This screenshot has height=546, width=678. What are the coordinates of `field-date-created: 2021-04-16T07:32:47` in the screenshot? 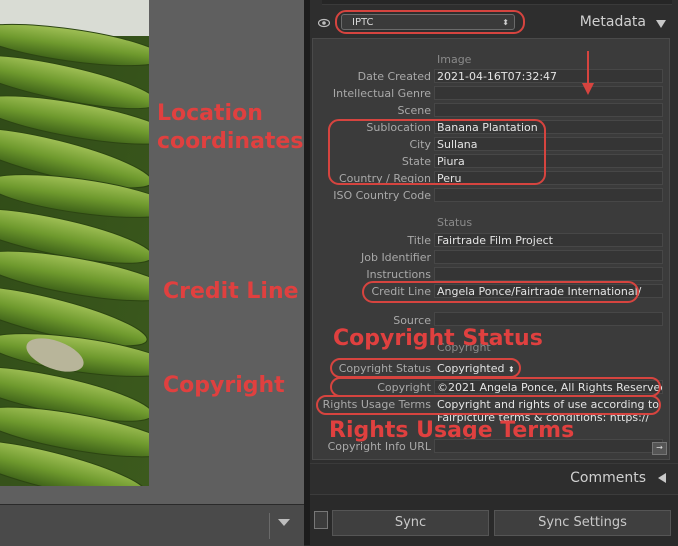 It's located at (548, 76).